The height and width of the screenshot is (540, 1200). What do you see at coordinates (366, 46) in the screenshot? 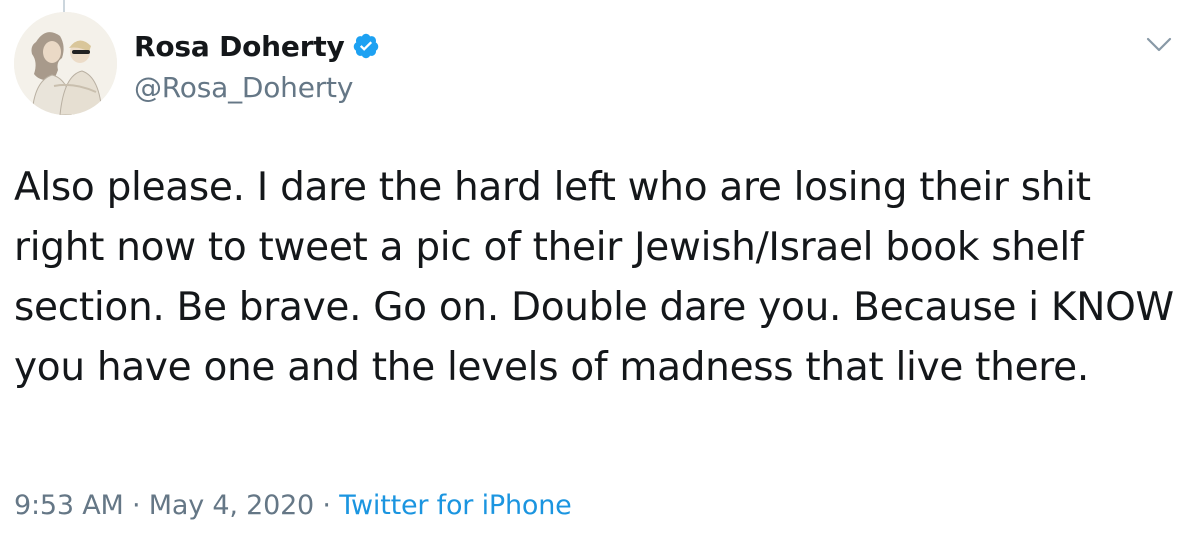
I see `verified-badge-icon` at bounding box center [366, 46].